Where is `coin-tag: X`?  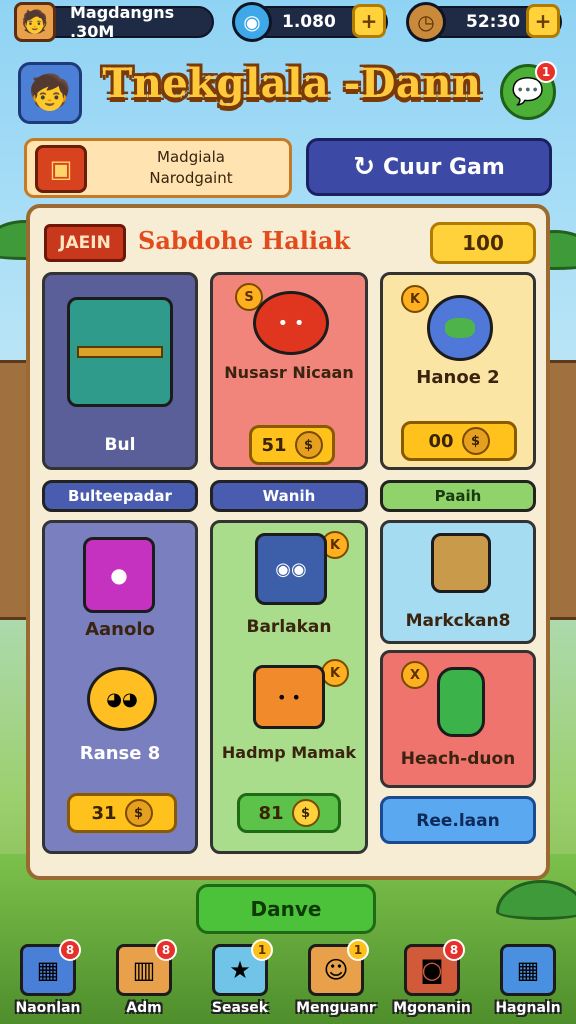
coin-tag: X is located at coordinates (415, 675).